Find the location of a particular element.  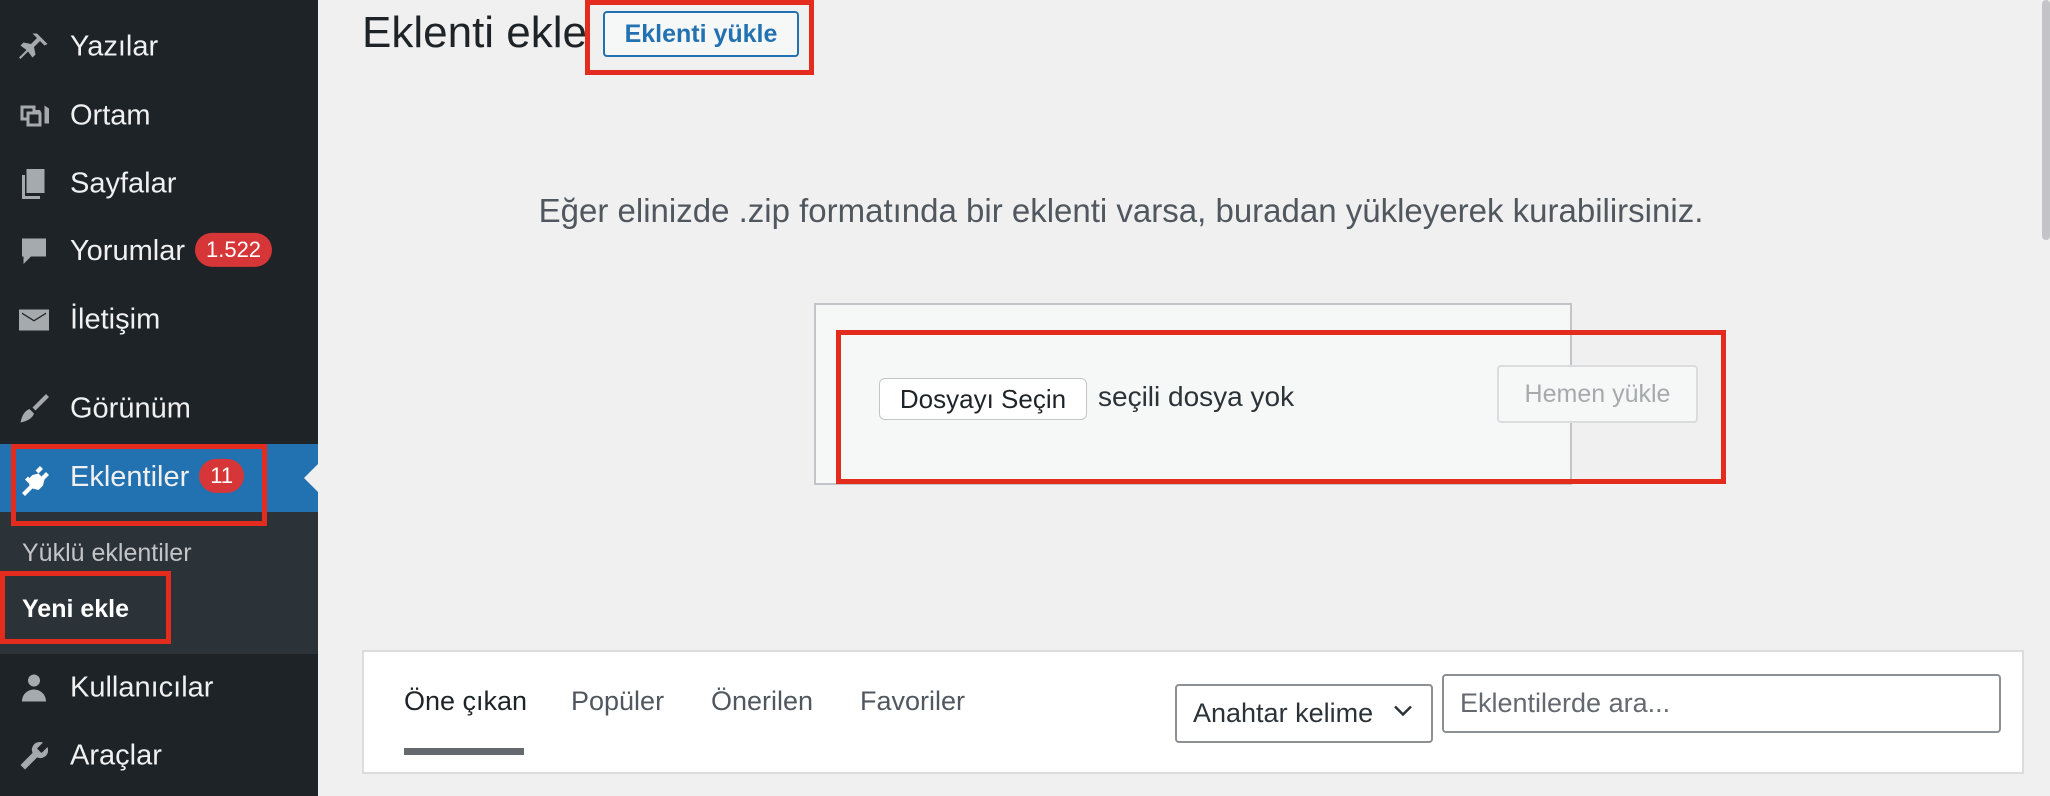

plugin-icon is located at coordinates (34, 478).